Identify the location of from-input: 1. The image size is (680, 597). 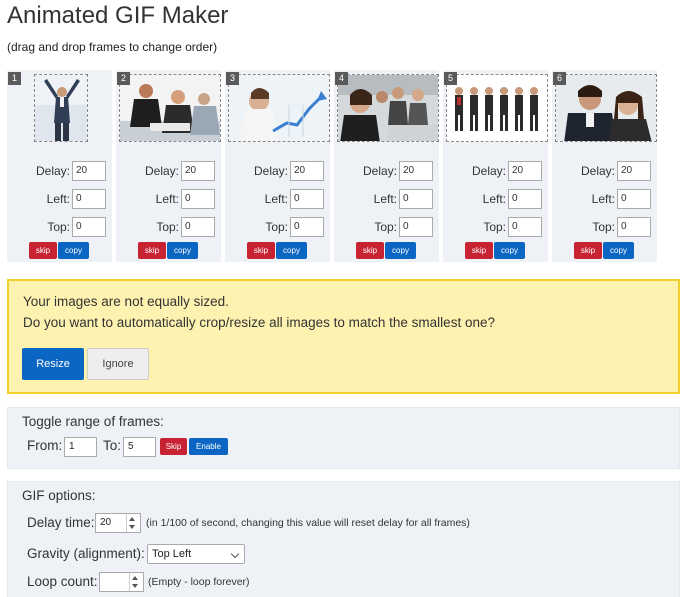
(80, 447).